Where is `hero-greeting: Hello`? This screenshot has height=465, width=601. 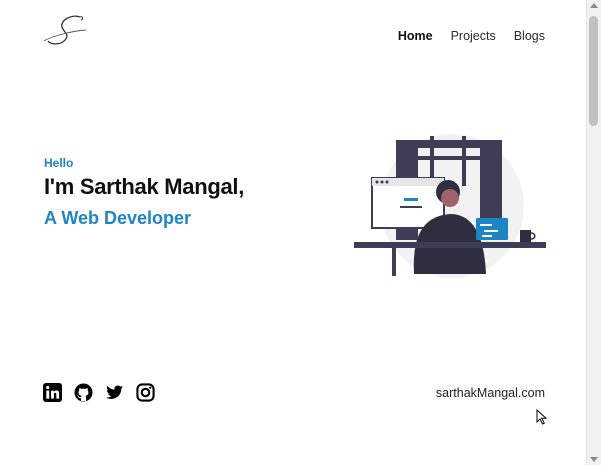 hero-greeting: Hello is located at coordinates (59, 163).